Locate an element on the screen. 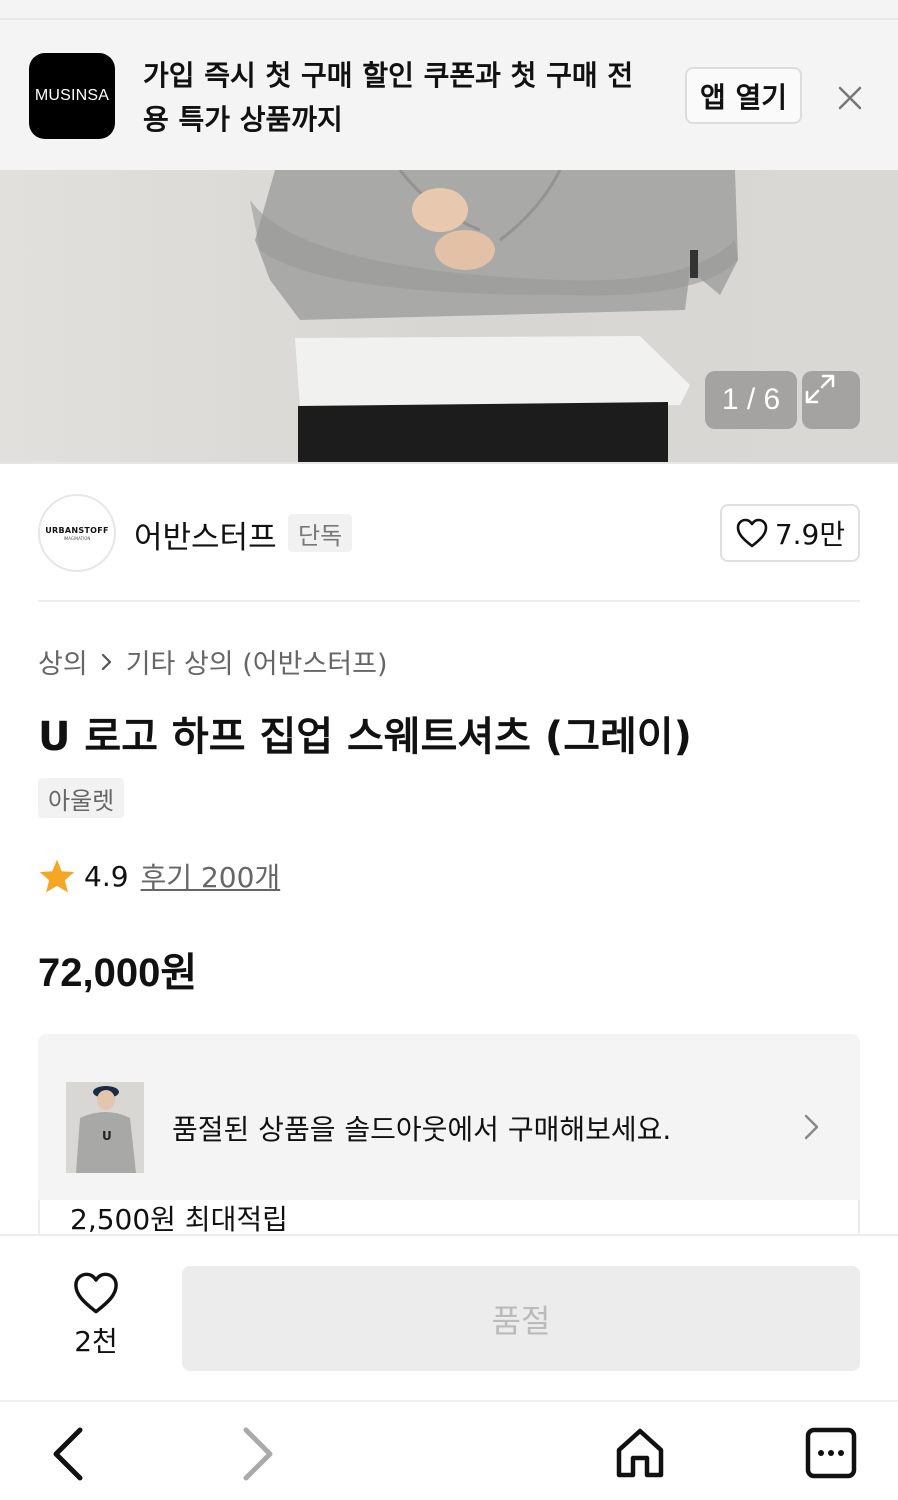 The height and width of the screenshot is (1500, 898). outlet-badge: 아울렛 is located at coordinates (81, 798).